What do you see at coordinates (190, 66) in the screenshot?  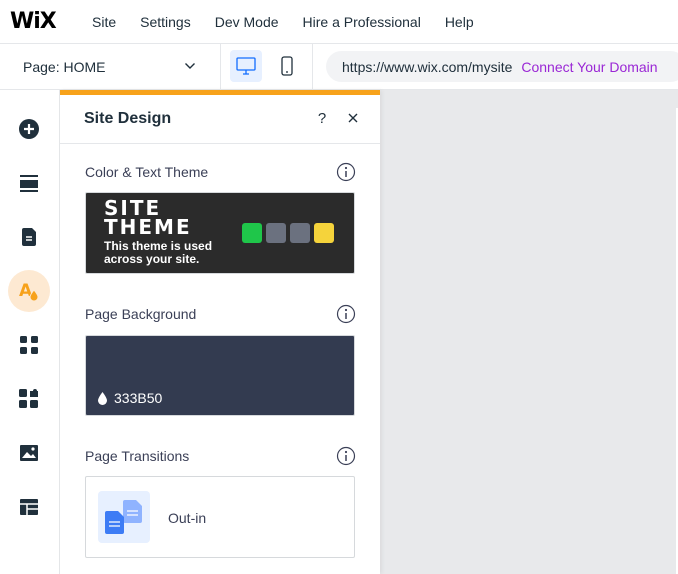 I see `chevron-down-icon` at bounding box center [190, 66].